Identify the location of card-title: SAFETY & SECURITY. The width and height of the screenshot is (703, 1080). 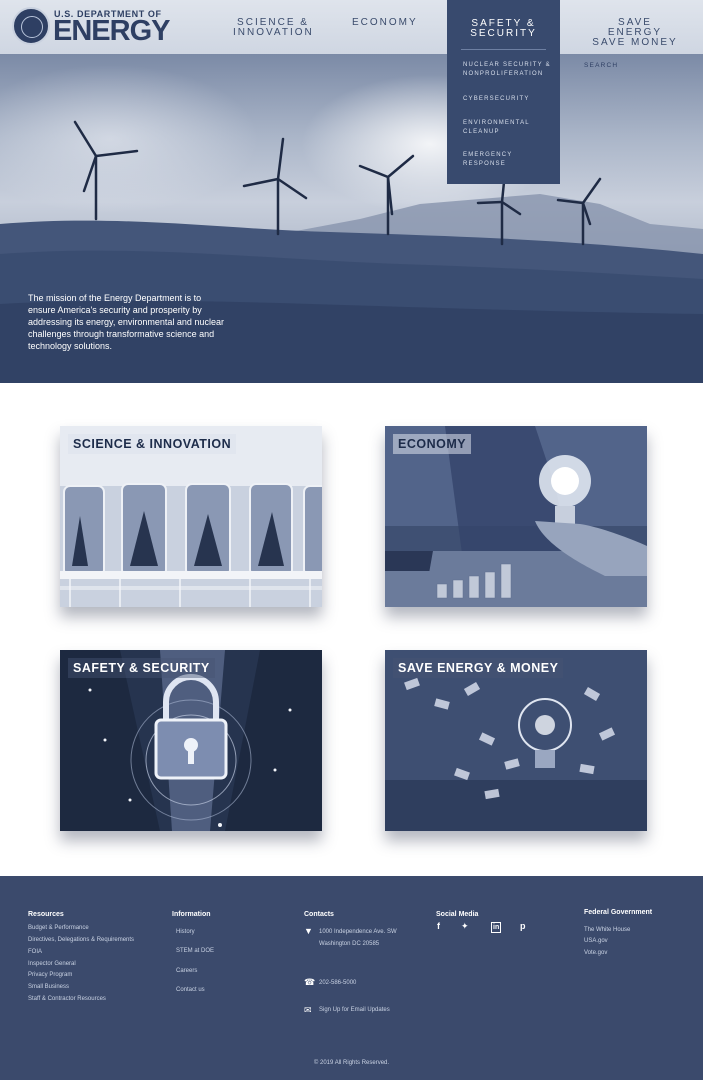
(141, 668).